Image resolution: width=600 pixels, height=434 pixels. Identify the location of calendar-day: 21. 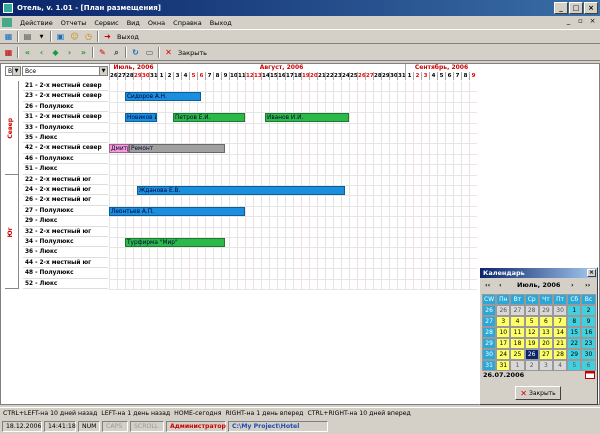
(560, 343).